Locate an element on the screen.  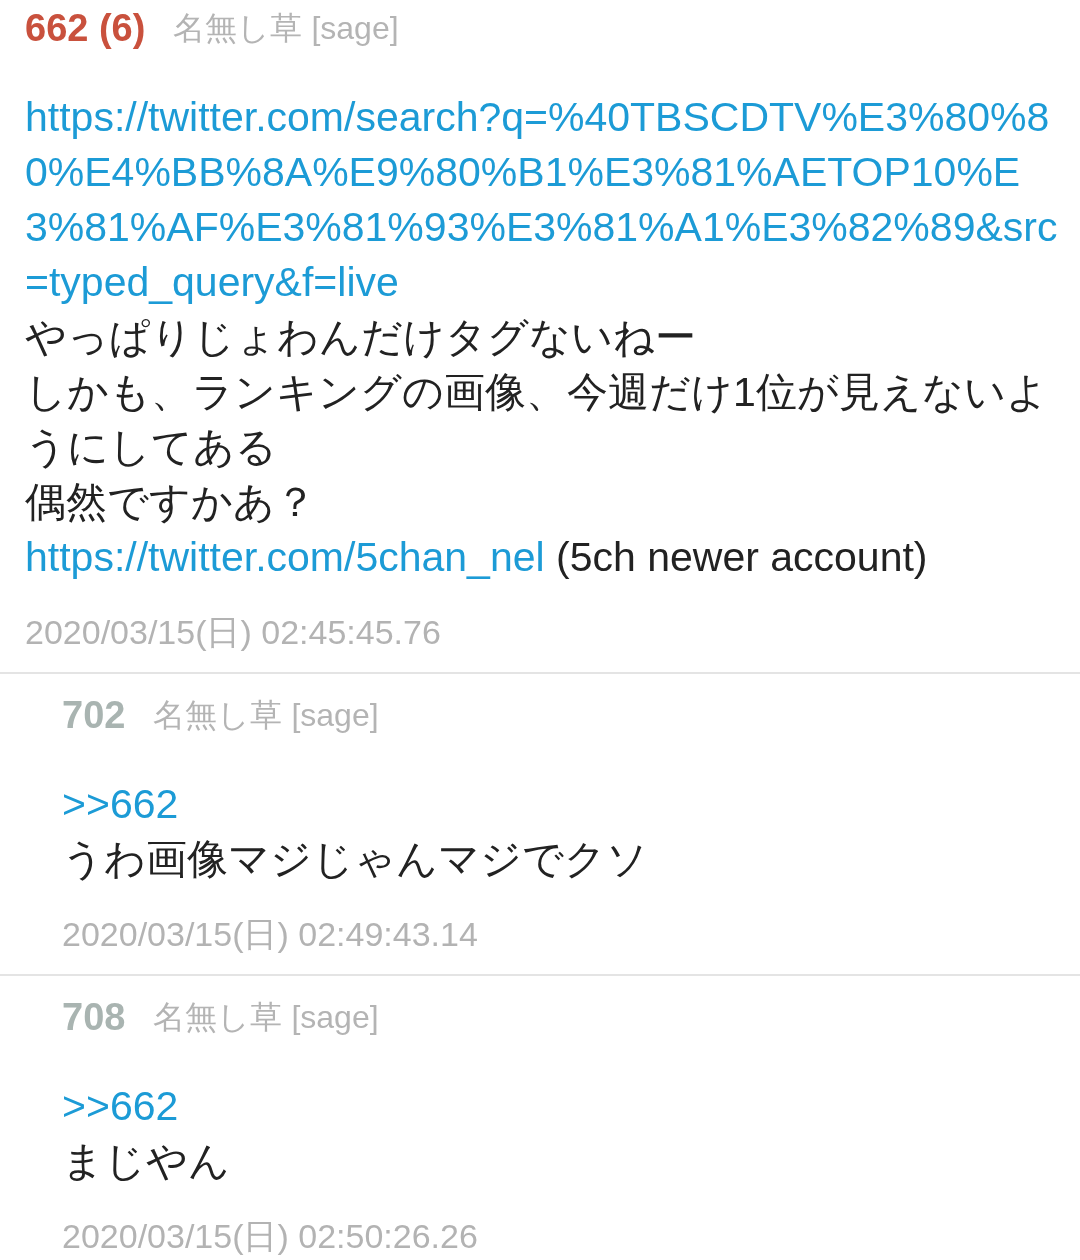
url-link: https://twitter.com/5chan_nel is located at coordinates (285, 557).